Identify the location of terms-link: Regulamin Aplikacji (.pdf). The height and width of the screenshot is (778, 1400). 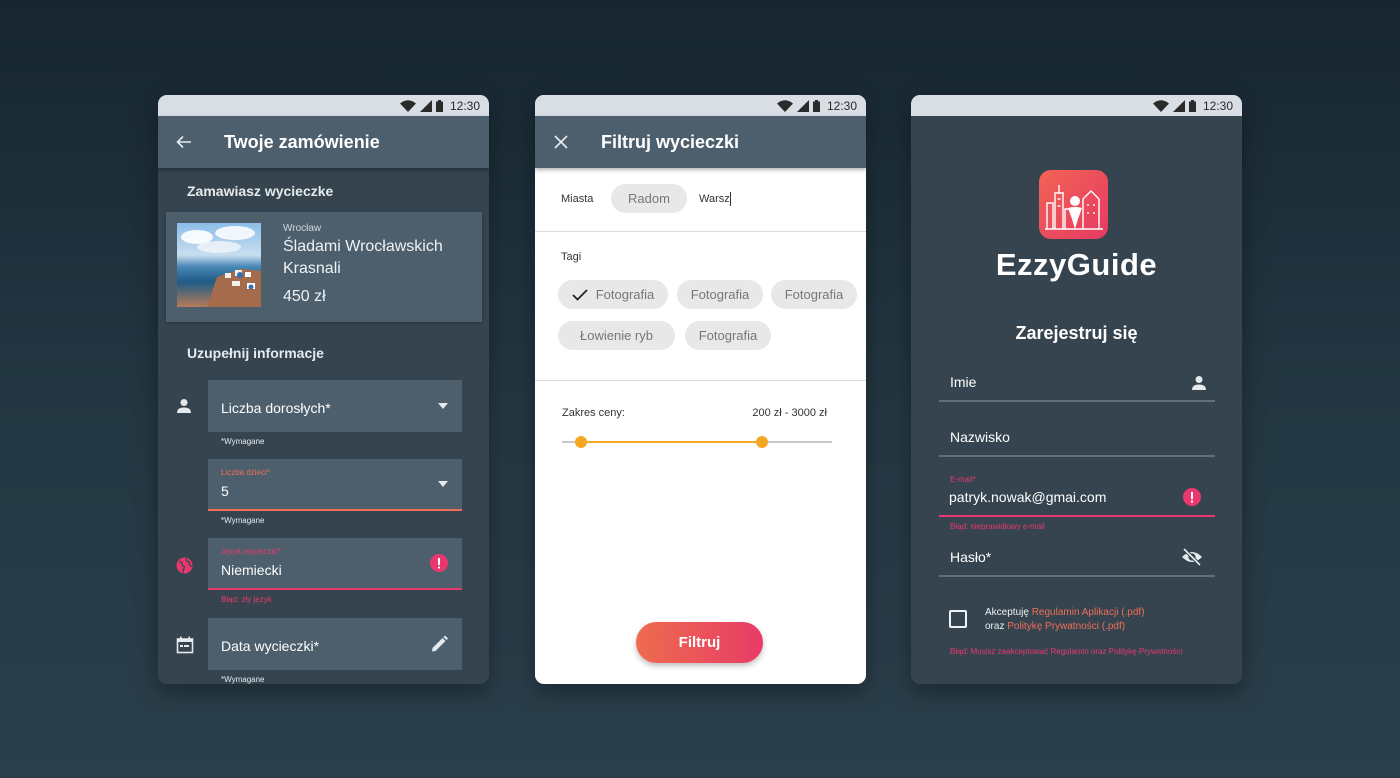
(1088, 612).